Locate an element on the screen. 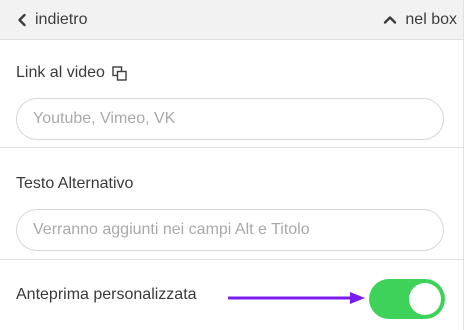 This screenshot has height=330, width=466. video-link-label: Link al video is located at coordinates (60, 72).